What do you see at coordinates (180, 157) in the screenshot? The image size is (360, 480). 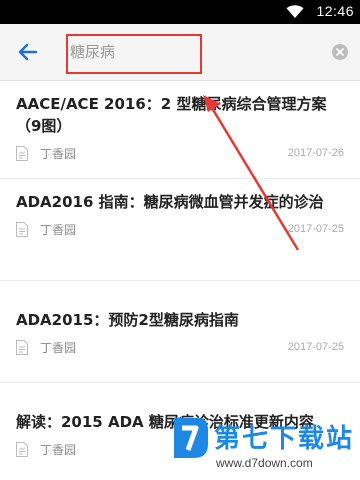 I see `article-meta: 丁香园 2017-07-26` at bounding box center [180, 157].